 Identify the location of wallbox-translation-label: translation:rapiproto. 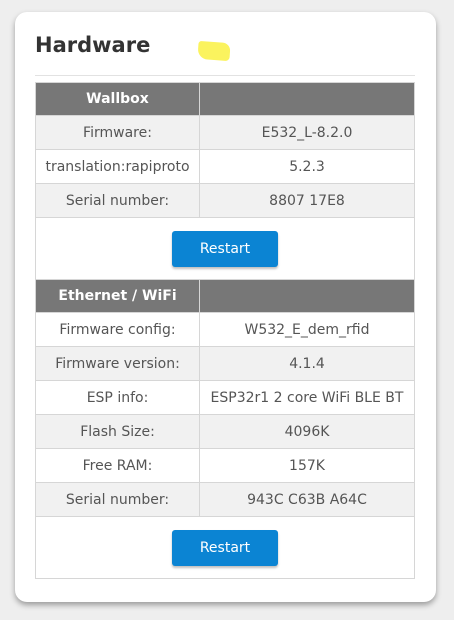
(117, 166).